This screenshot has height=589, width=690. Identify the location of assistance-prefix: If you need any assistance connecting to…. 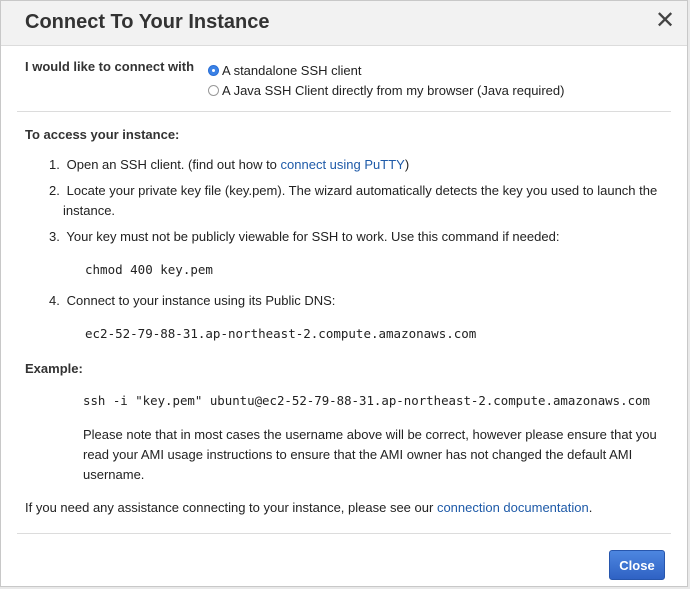
(231, 507).